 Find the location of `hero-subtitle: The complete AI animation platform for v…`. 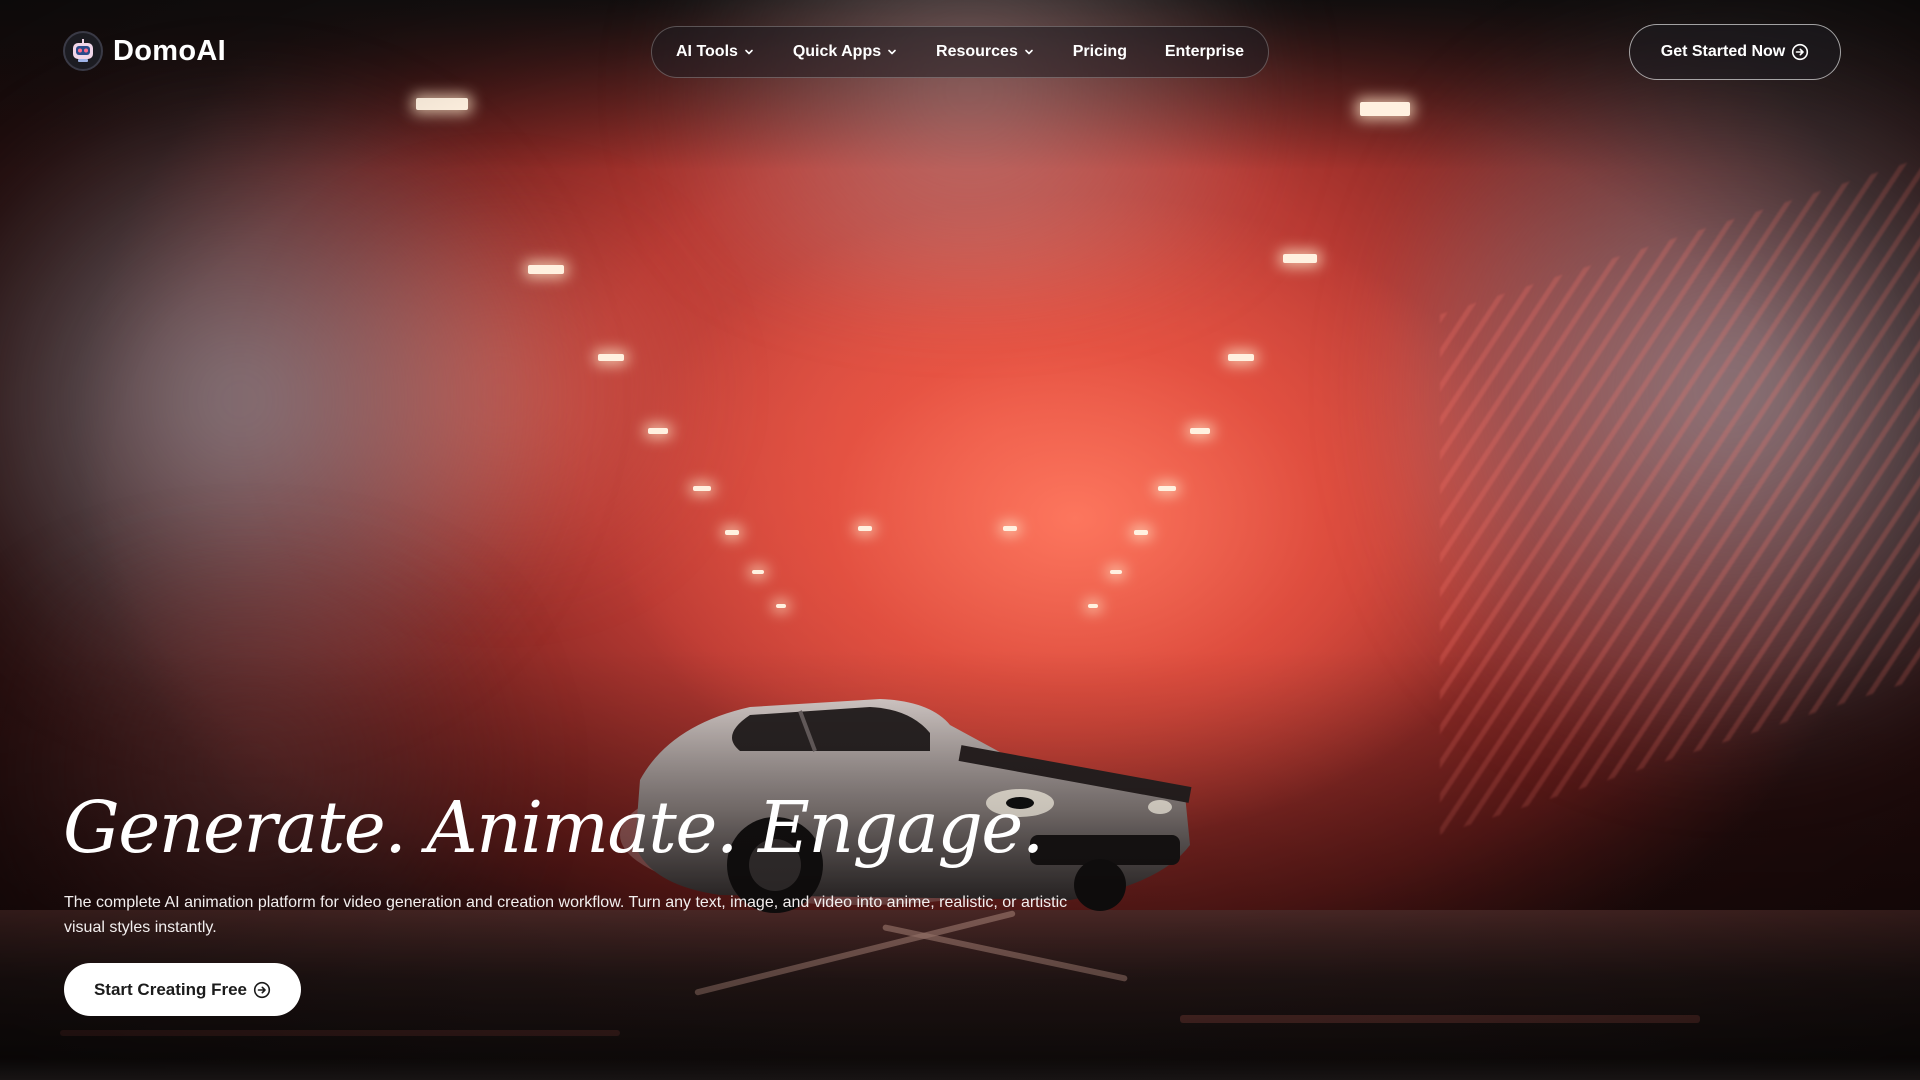

hero-subtitle: The complete AI animation platform for v… is located at coordinates (566, 915).